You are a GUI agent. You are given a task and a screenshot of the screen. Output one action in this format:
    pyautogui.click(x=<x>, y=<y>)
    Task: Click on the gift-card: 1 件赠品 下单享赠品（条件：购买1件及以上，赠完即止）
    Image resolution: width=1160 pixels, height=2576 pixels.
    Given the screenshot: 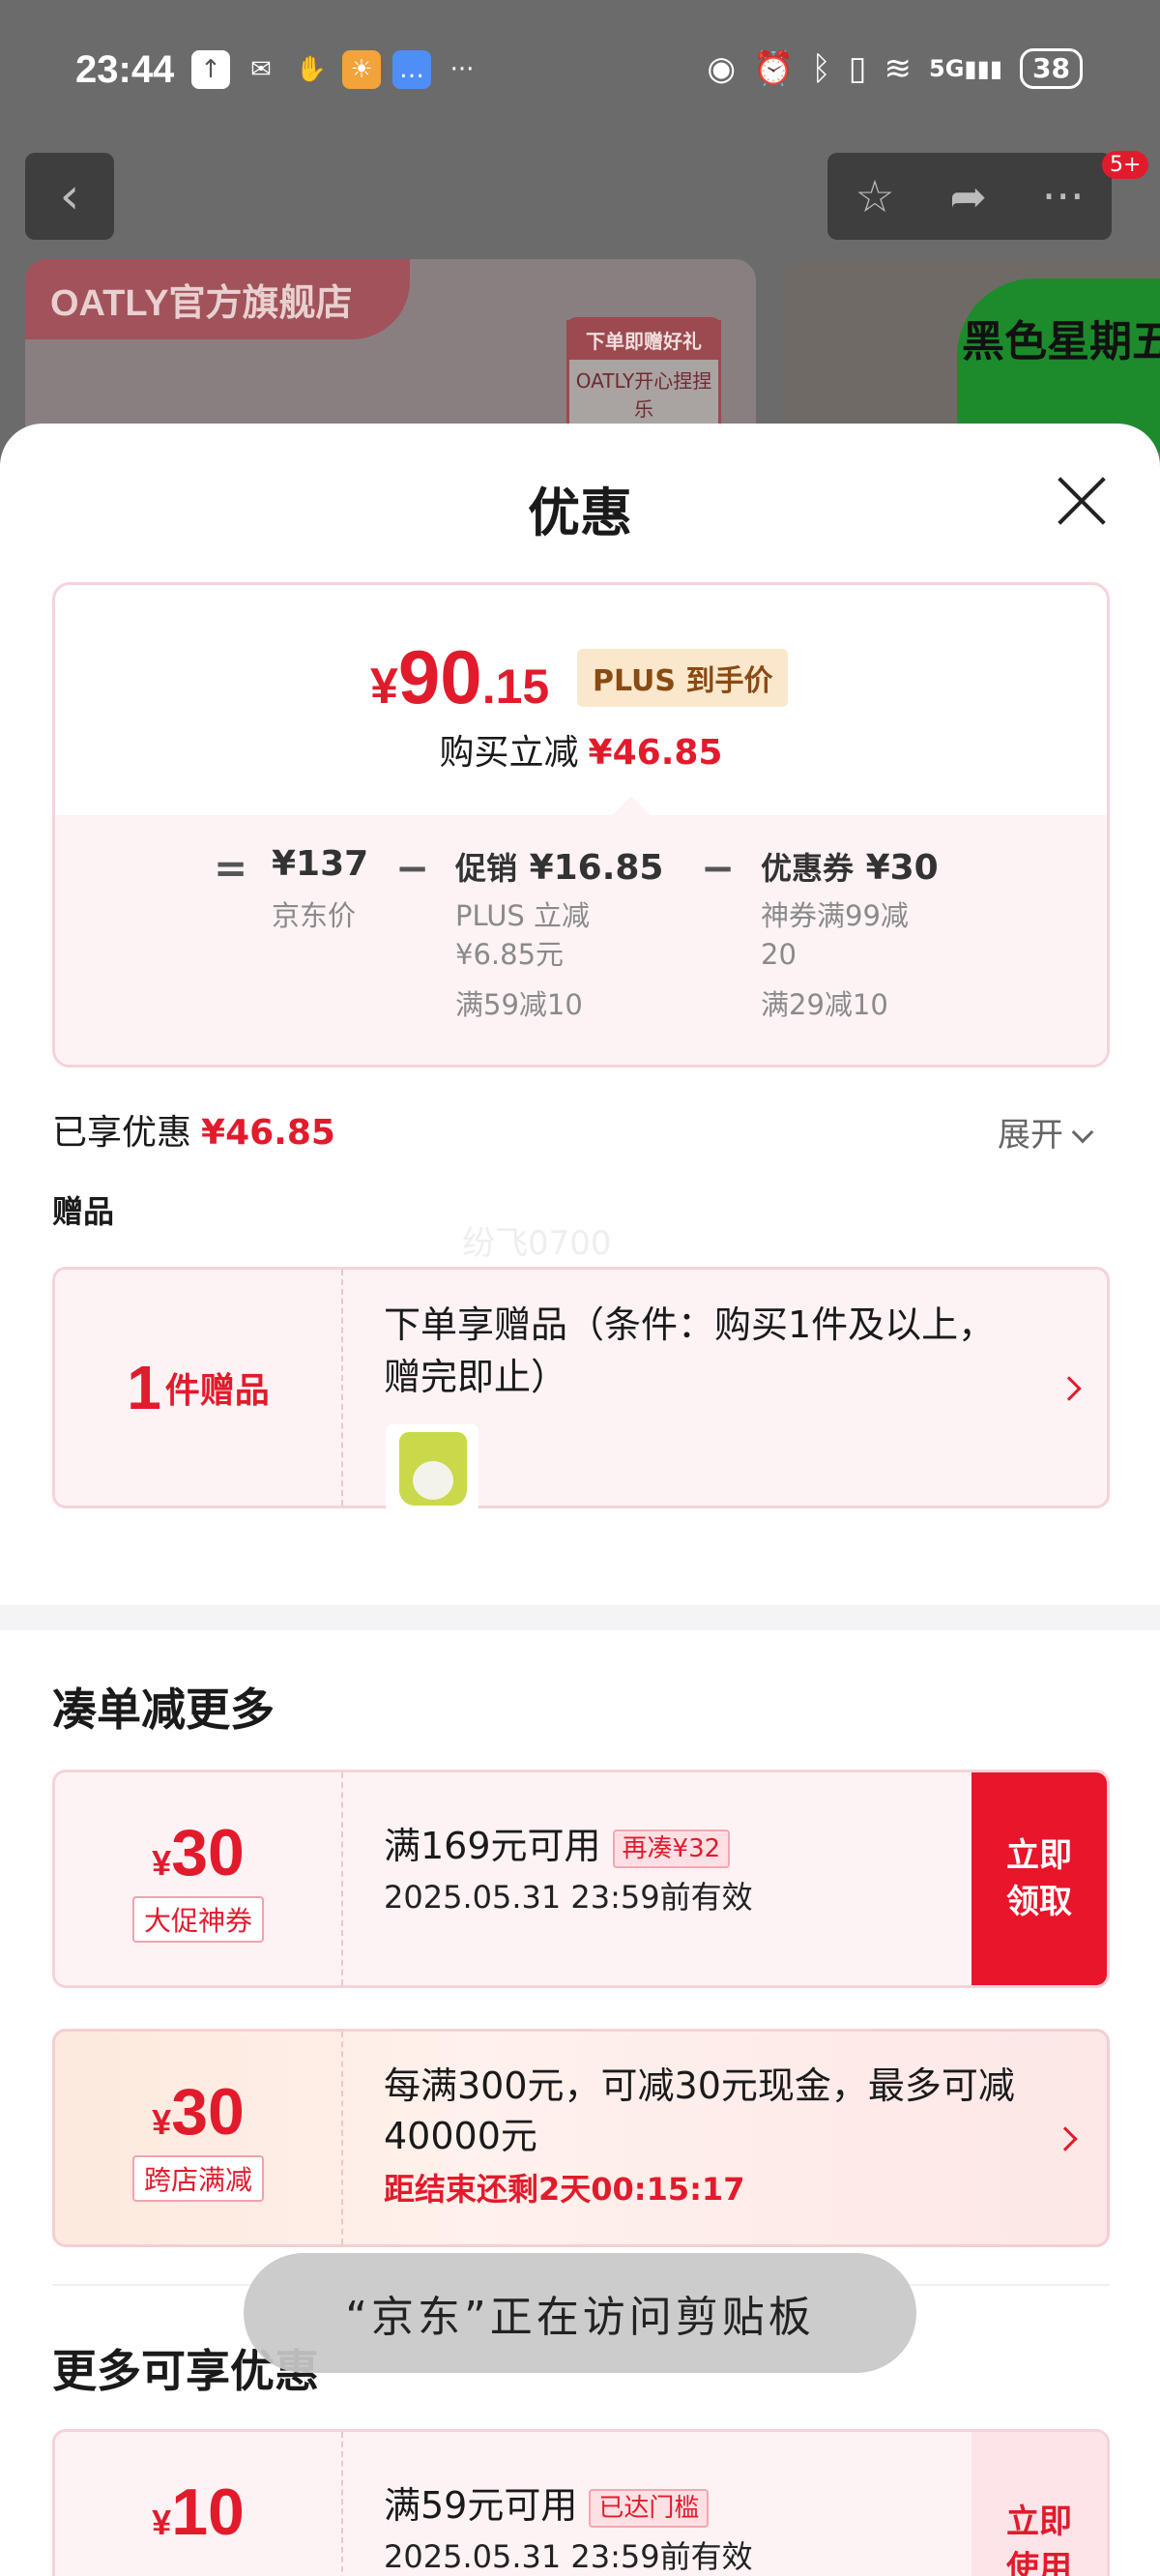 What is the action you would take?
    pyautogui.click(x=581, y=1389)
    